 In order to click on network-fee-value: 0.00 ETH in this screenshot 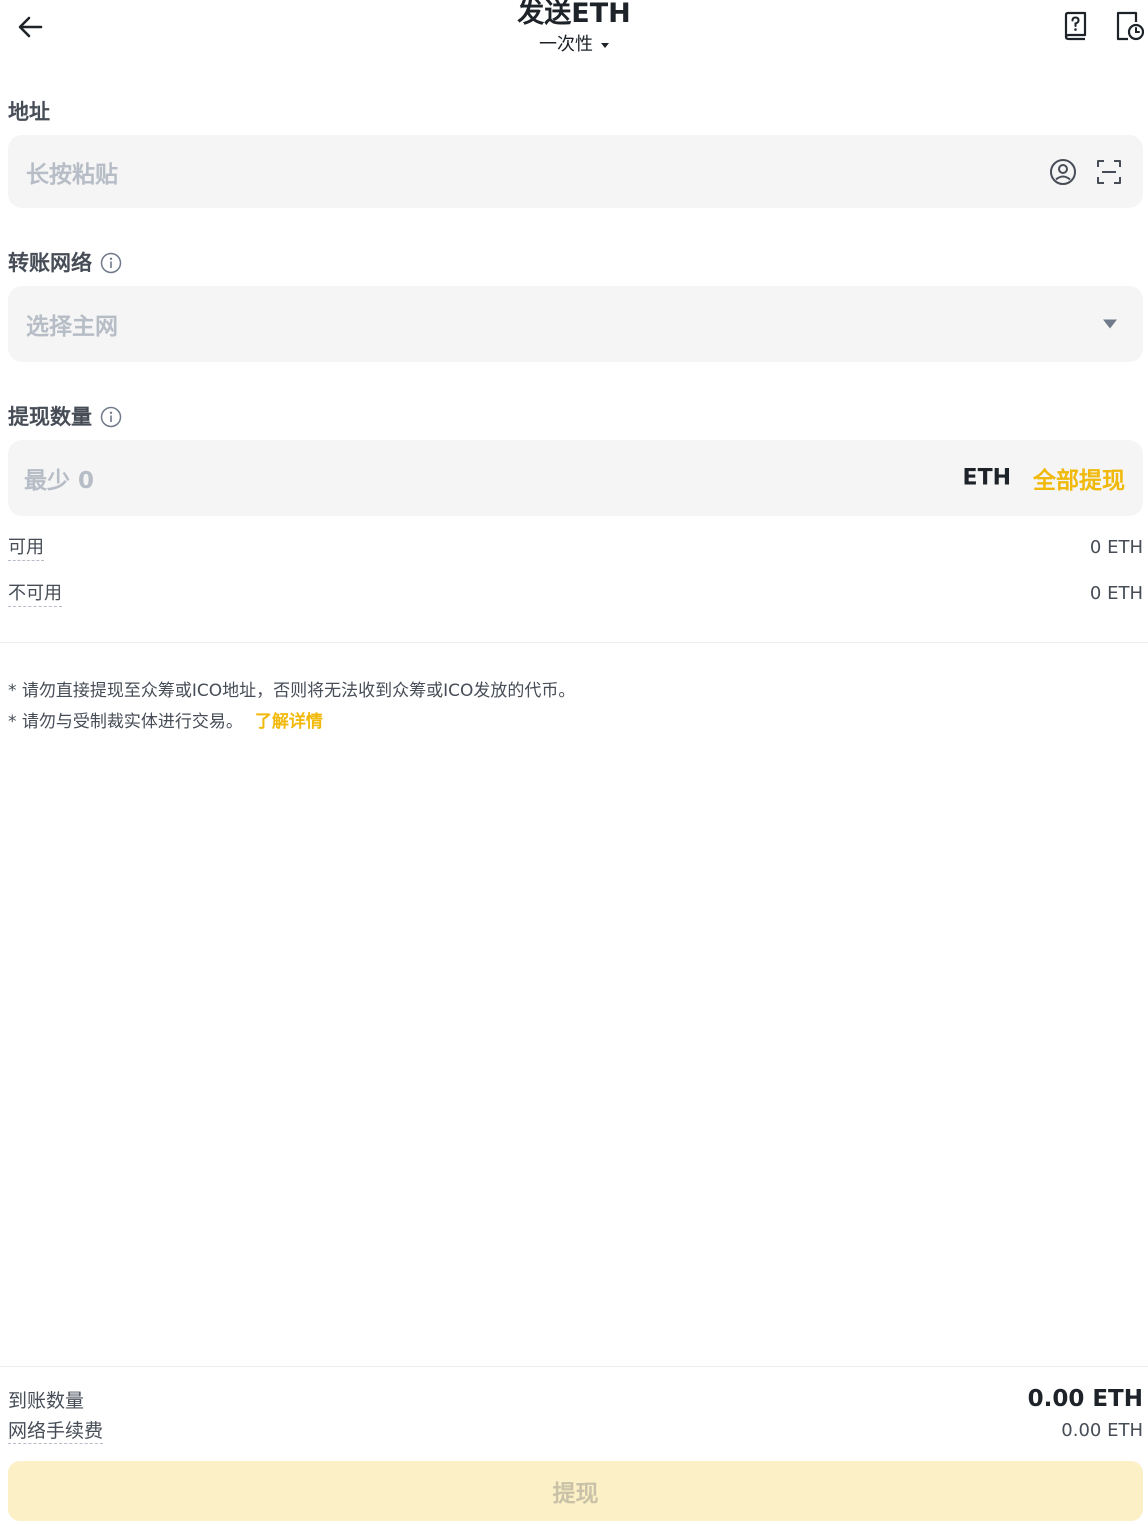, I will do `click(1102, 1430)`.